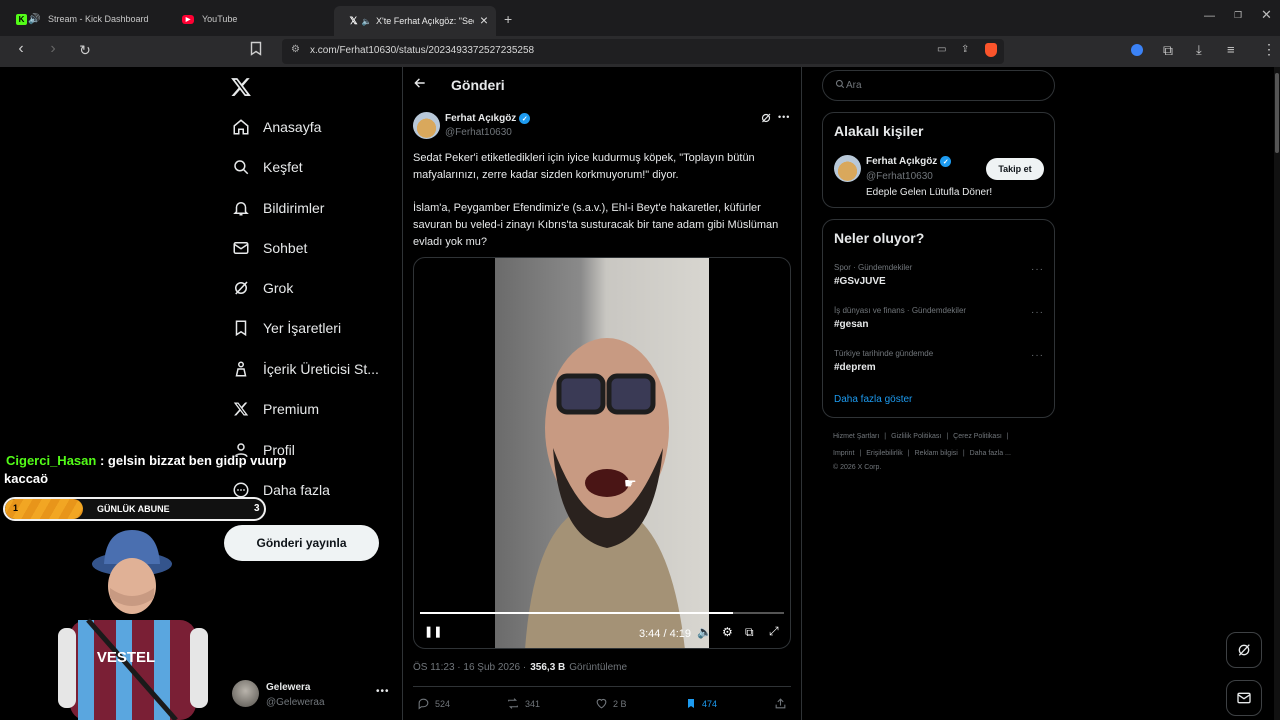 The image size is (1280, 720). Describe the element at coordinates (84, 19) in the screenshot. I see `tab-kick-dashboard: K 🔊 Stream - Kick Dashboard` at that location.